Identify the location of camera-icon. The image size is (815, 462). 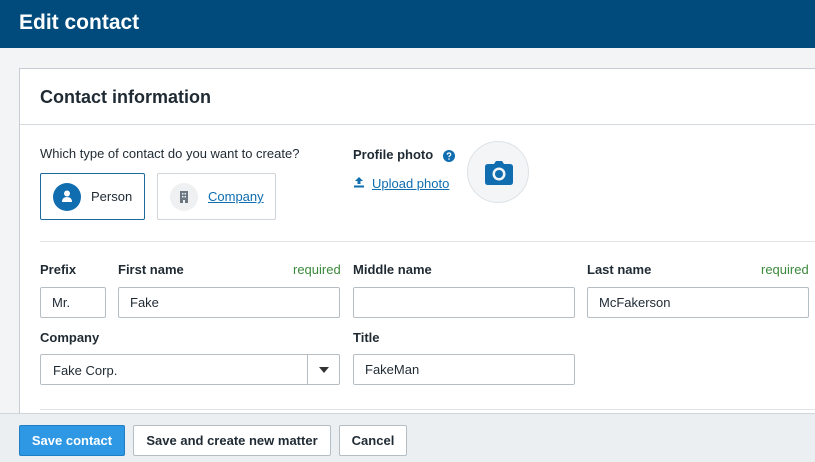
(499, 173).